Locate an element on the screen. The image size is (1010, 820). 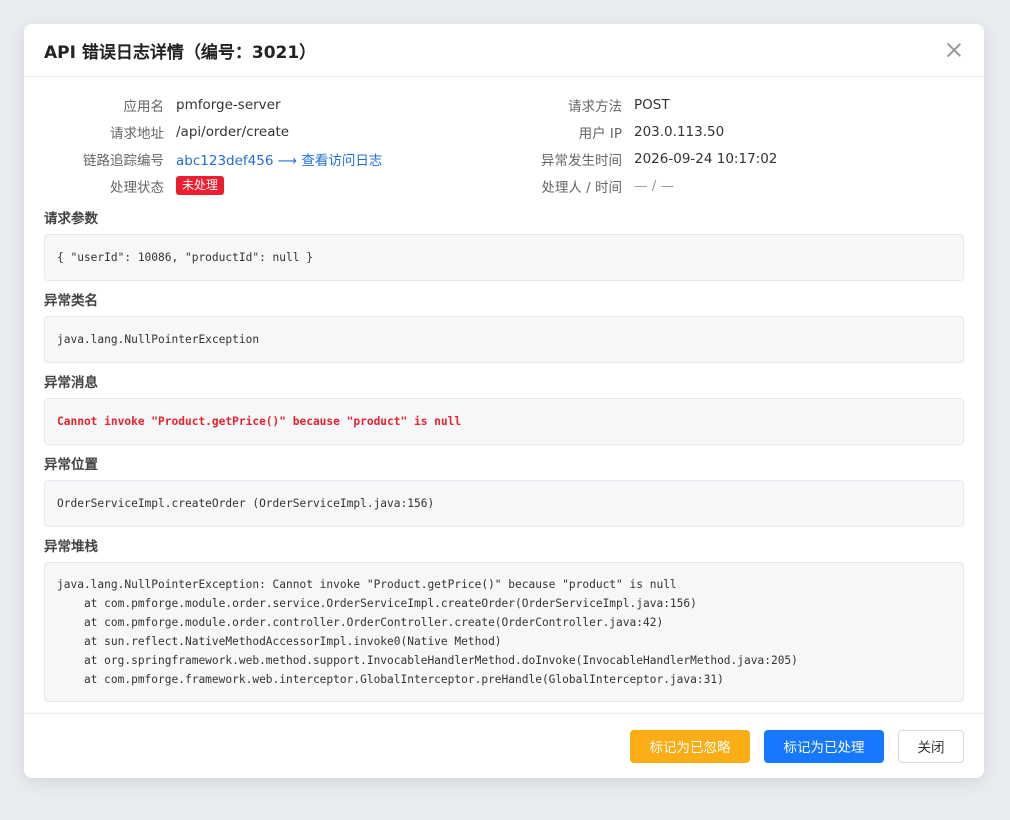
info-row-status: 处理状态 未处理 is located at coordinates (274, 185).